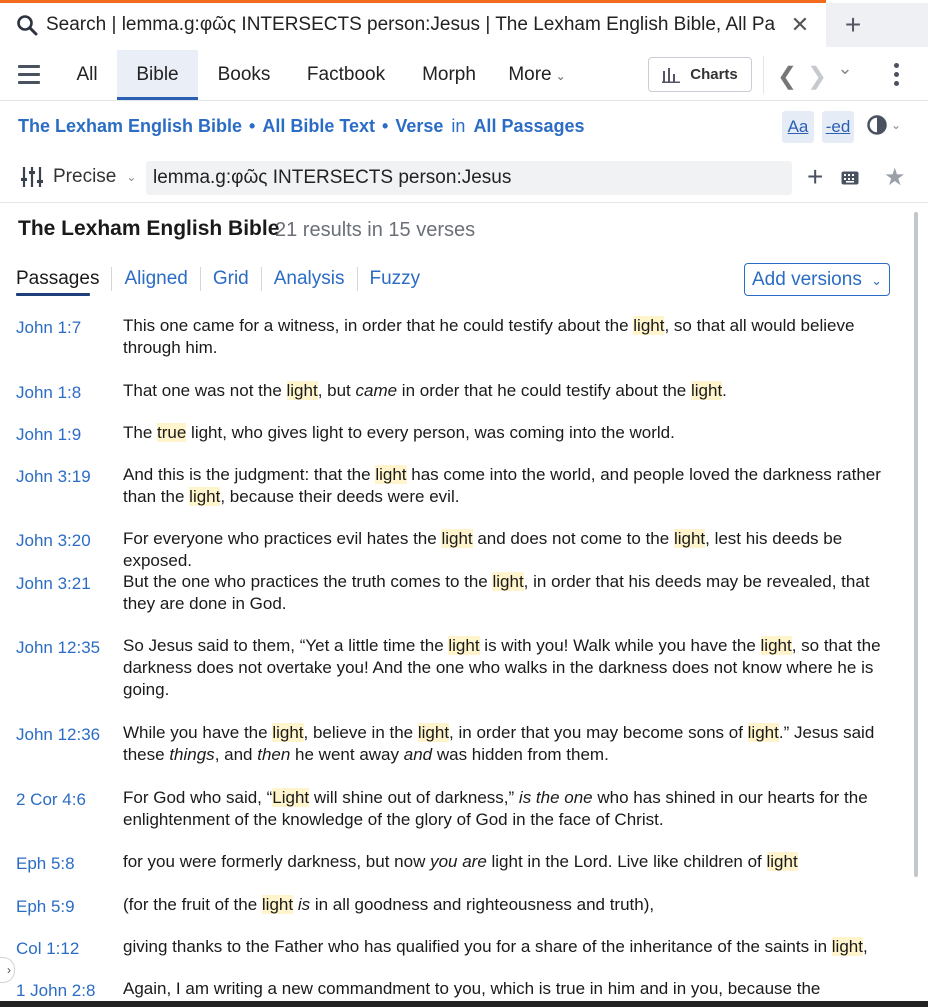 Image resolution: width=928 pixels, height=1007 pixels. Describe the element at coordinates (817, 76) in the screenshot. I see `forward-arrow-icon: ❯` at that location.